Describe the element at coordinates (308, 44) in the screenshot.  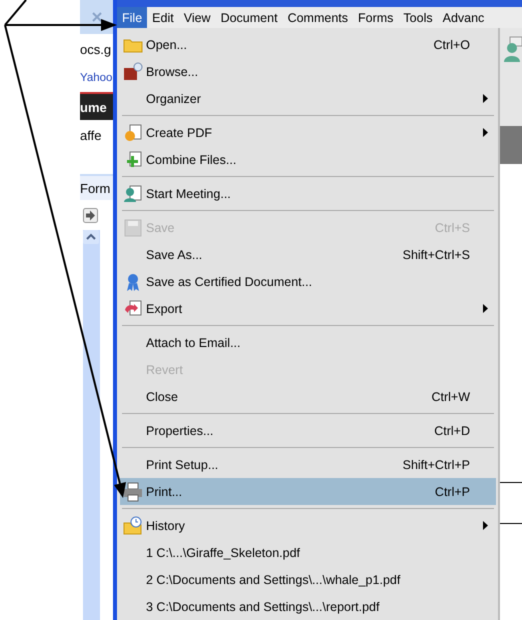
I see `menu-item: Open... Ctrl+O` at that location.